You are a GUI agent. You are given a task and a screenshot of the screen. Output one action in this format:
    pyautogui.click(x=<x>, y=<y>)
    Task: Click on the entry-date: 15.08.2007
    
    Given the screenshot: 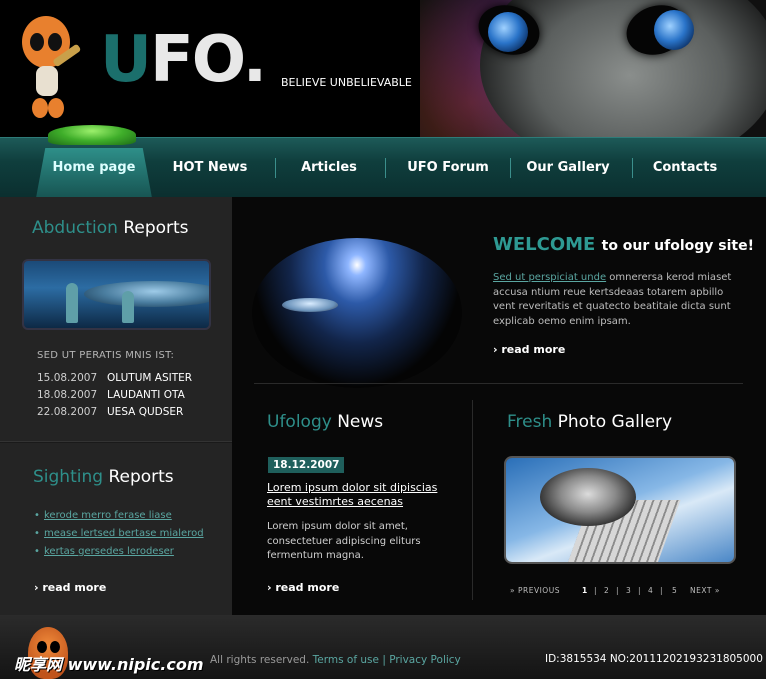 What is the action you would take?
    pyautogui.click(x=67, y=378)
    